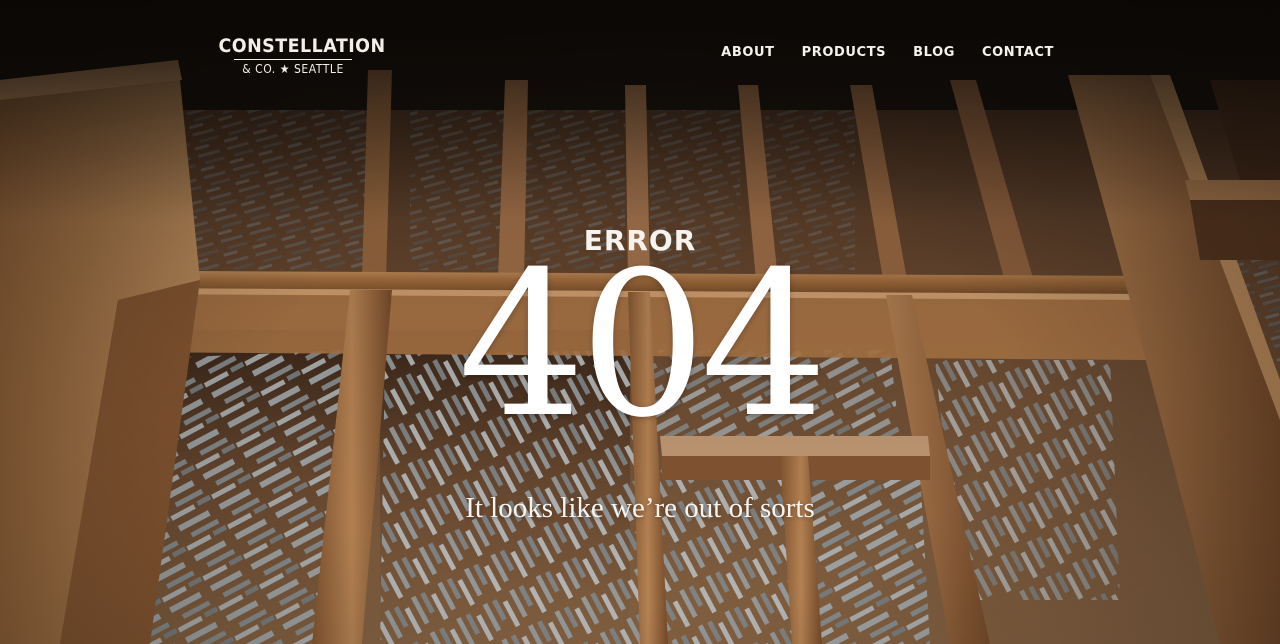  I want to click on nav-item-products: PRODUCTS, so click(844, 53).